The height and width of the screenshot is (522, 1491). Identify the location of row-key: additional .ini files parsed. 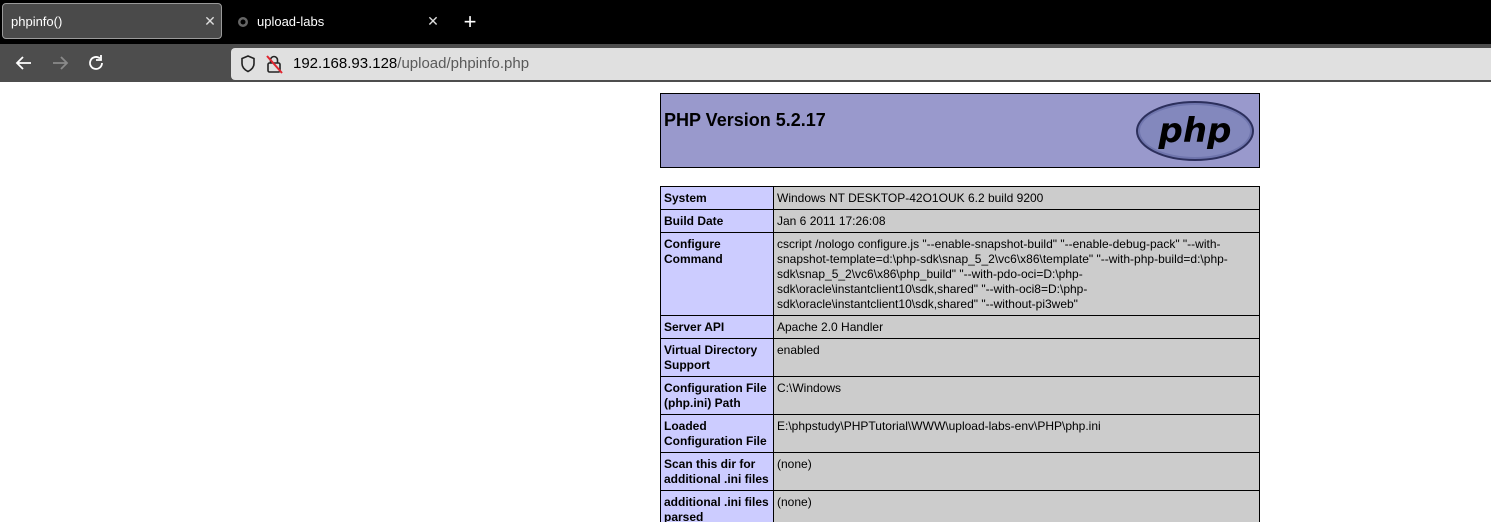
(717, 506).